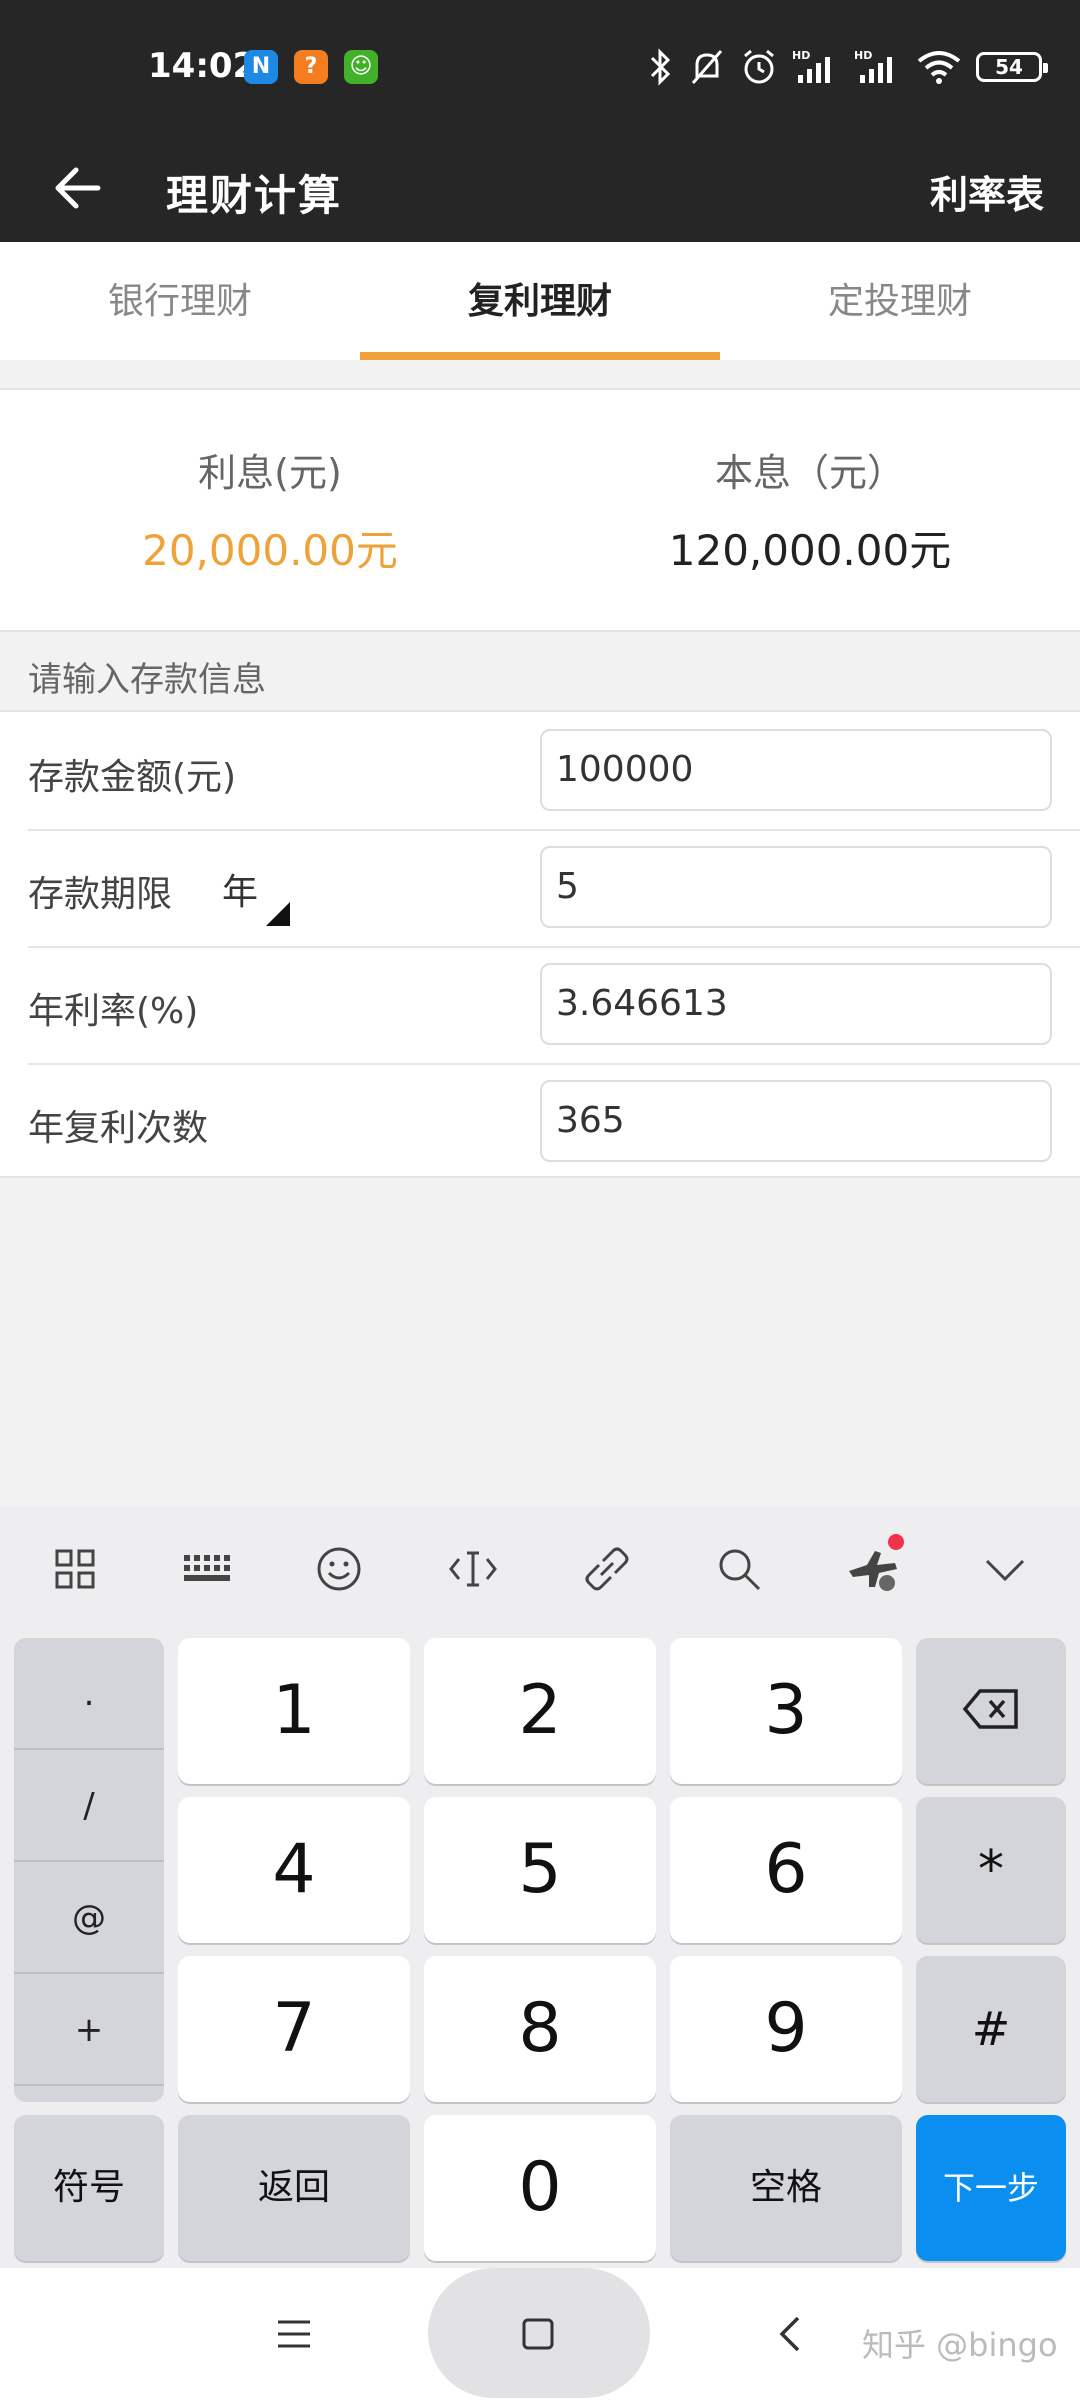 This screenshot has height=2400, width=1080. I want to click on keyboard-layout-icon, so click(207, 1569).